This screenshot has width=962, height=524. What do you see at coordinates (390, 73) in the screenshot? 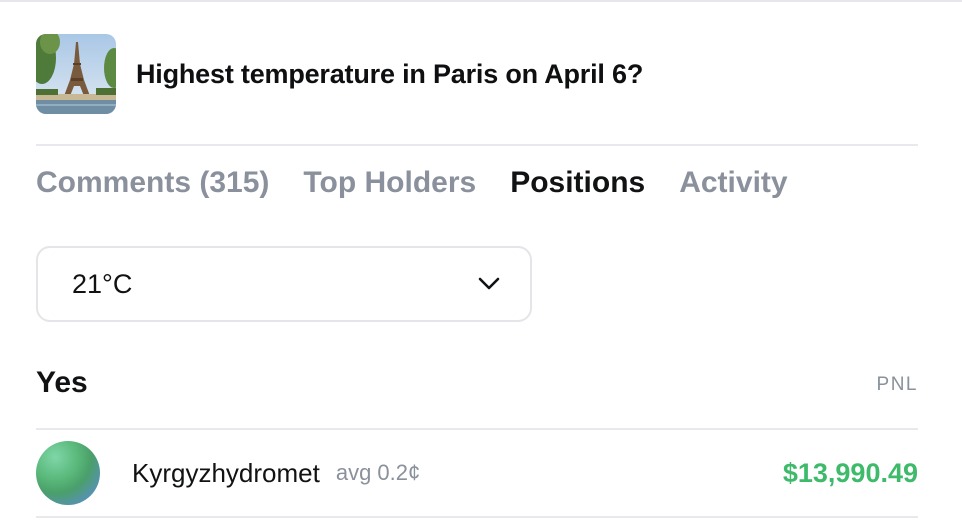
I see `market-title: Highest temperature in Paris on April 6?` at bounding box center [390, 73].